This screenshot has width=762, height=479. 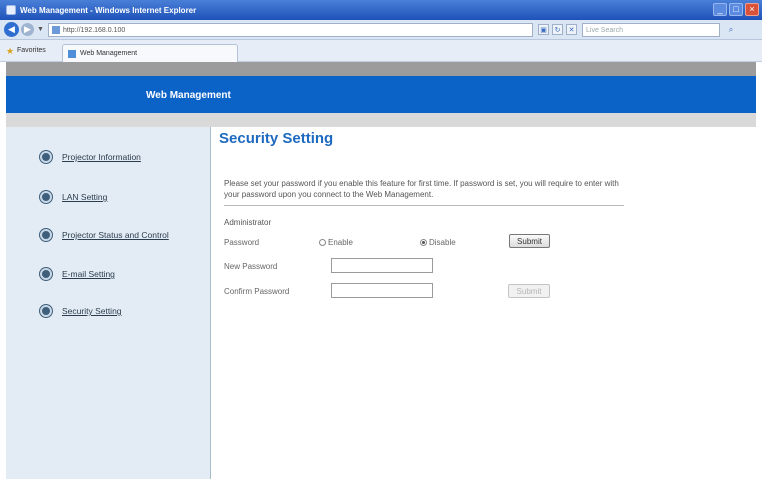 What do you see at coordinates (276, 138) in the screenshot?
I see `page-title: Security Setting` at bounding box center [276, 138].